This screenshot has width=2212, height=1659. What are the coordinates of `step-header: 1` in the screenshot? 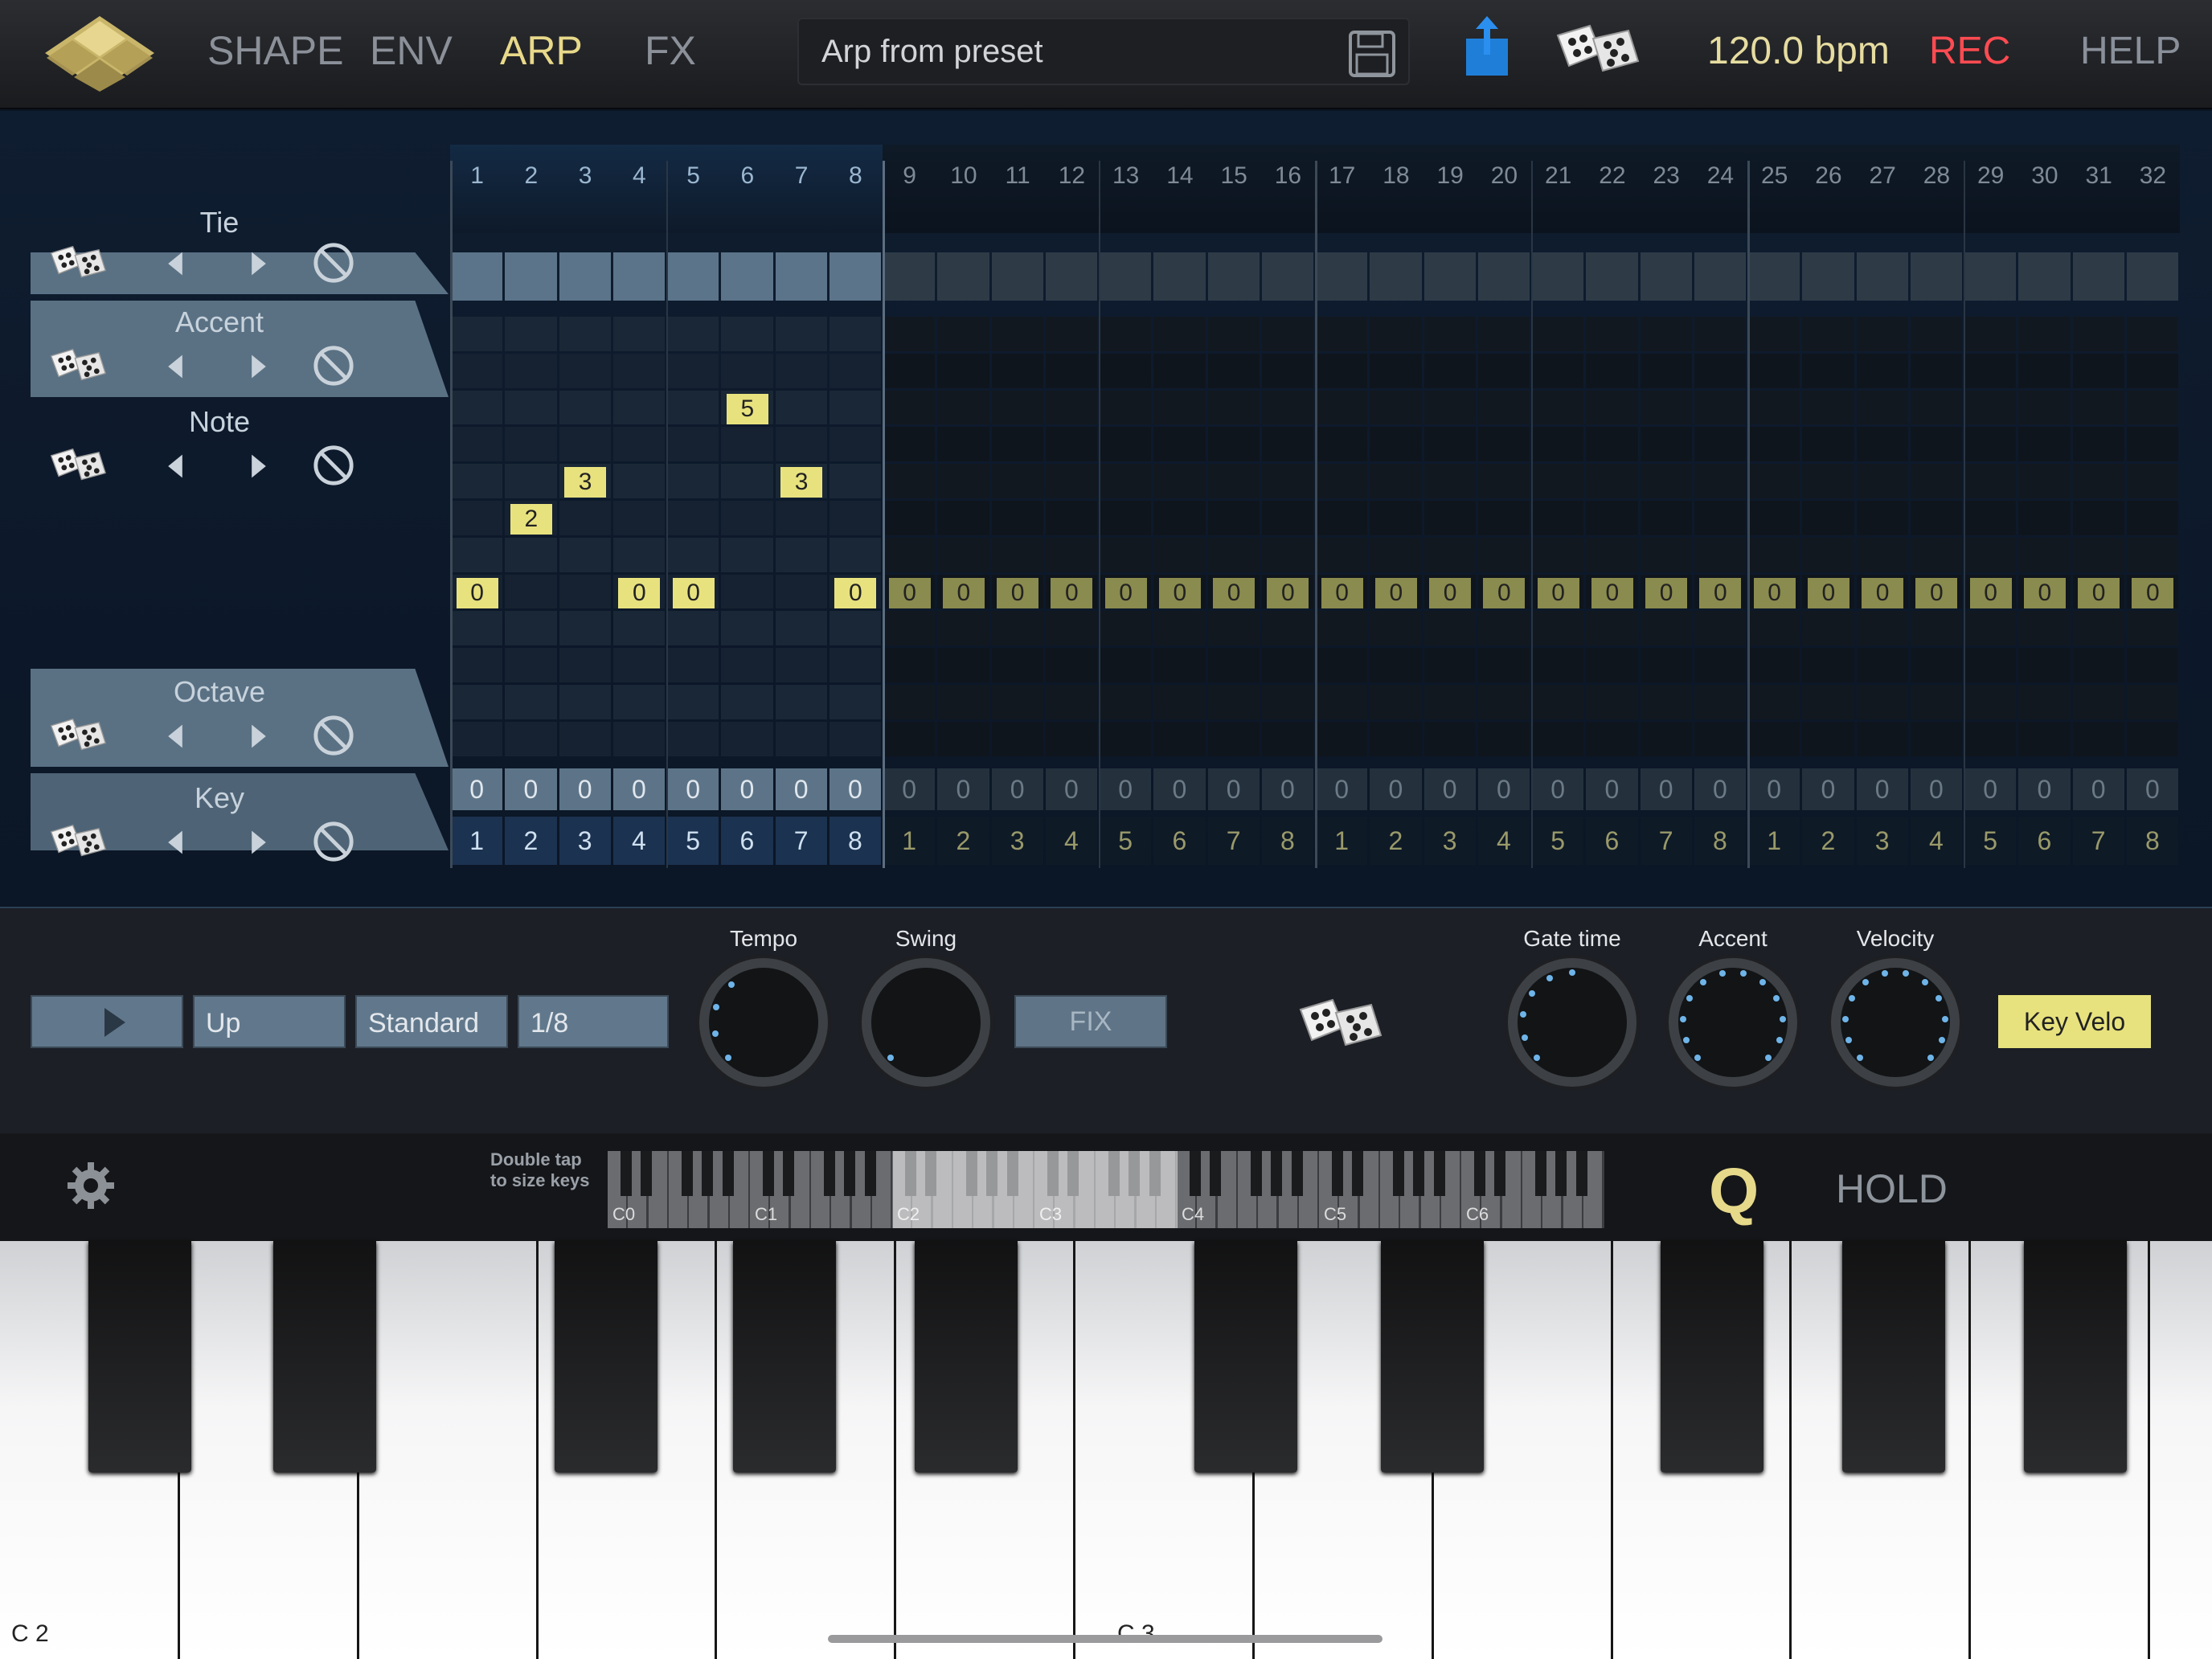 It's located at (477, 189).